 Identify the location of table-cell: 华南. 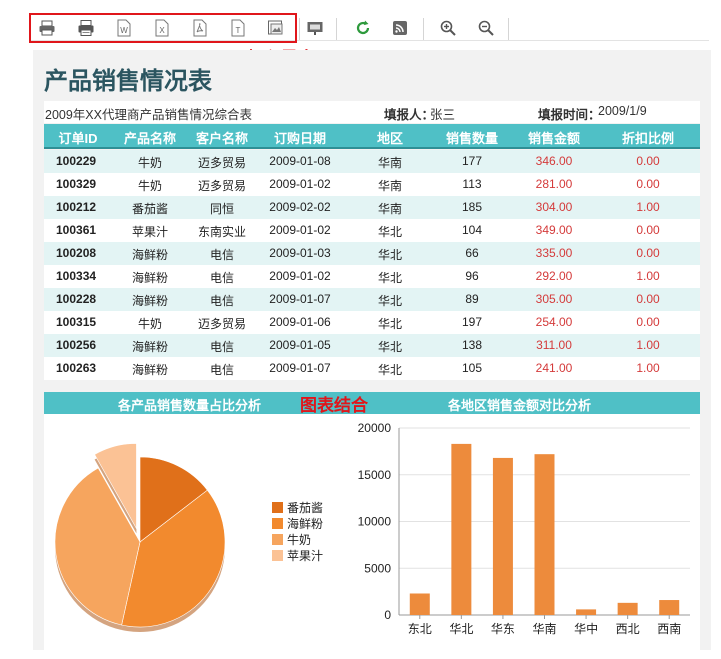
(389, 186).